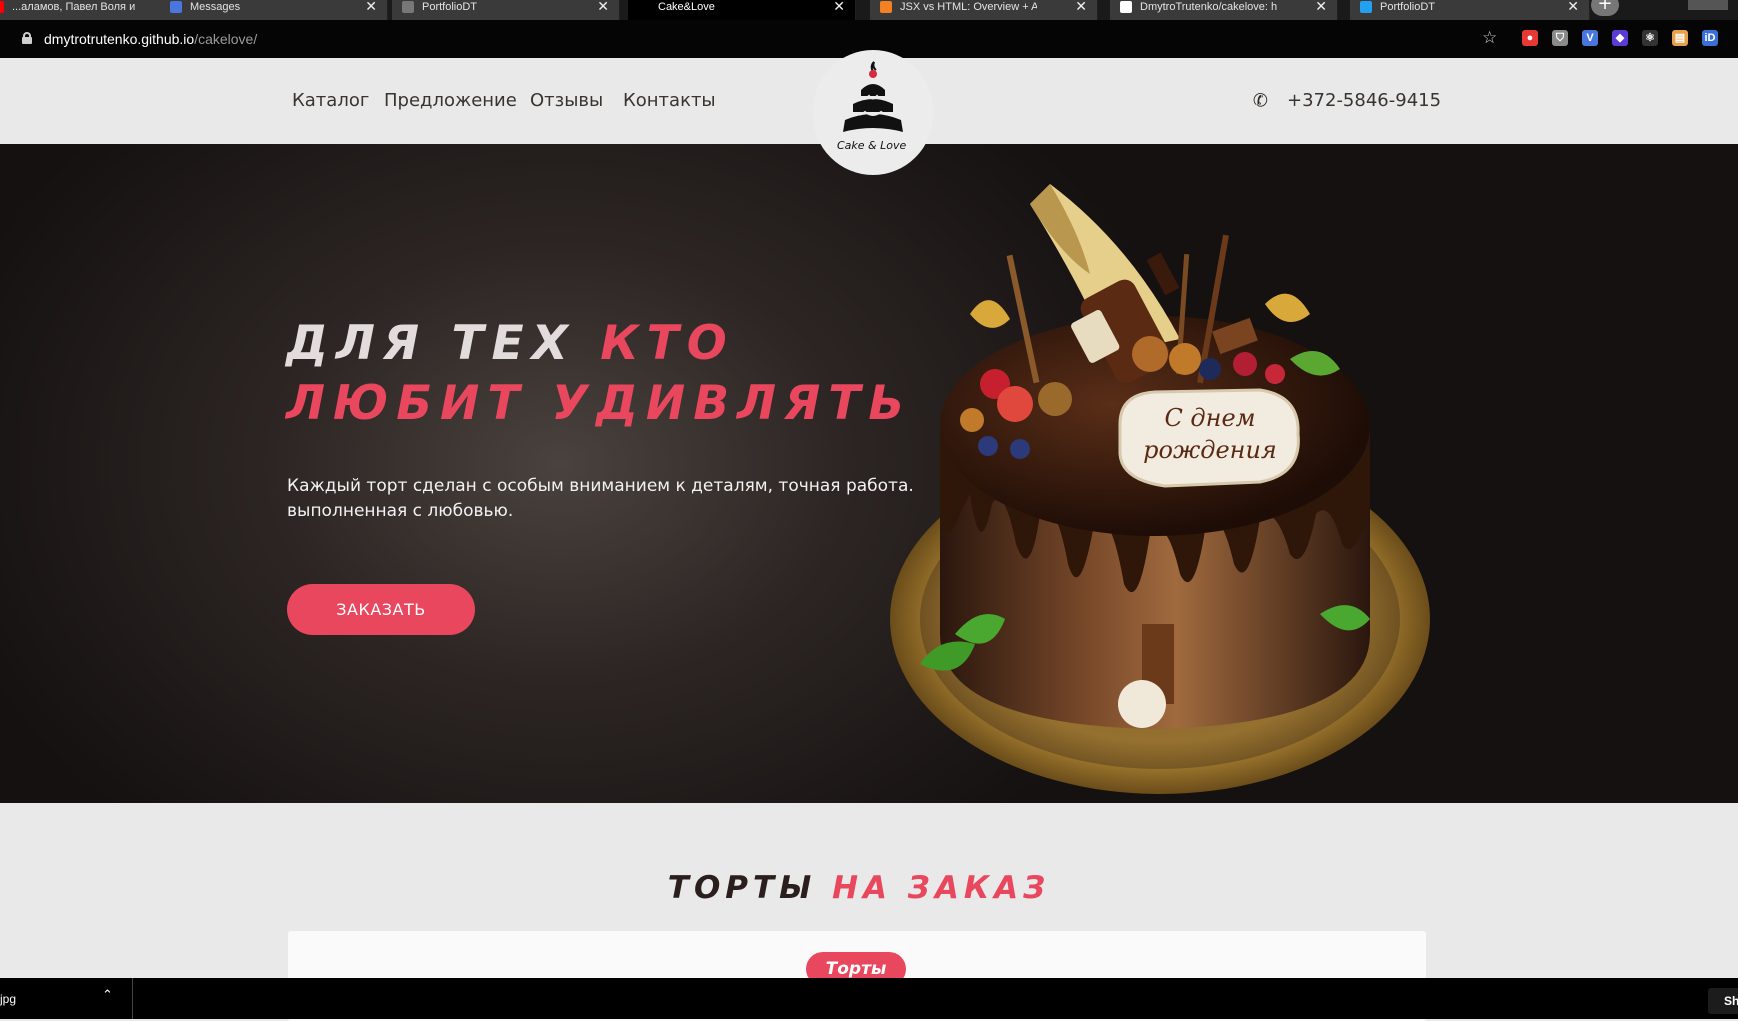  I want to click on order-button: ЗАКАЗАТЬ, so click(381, 609).